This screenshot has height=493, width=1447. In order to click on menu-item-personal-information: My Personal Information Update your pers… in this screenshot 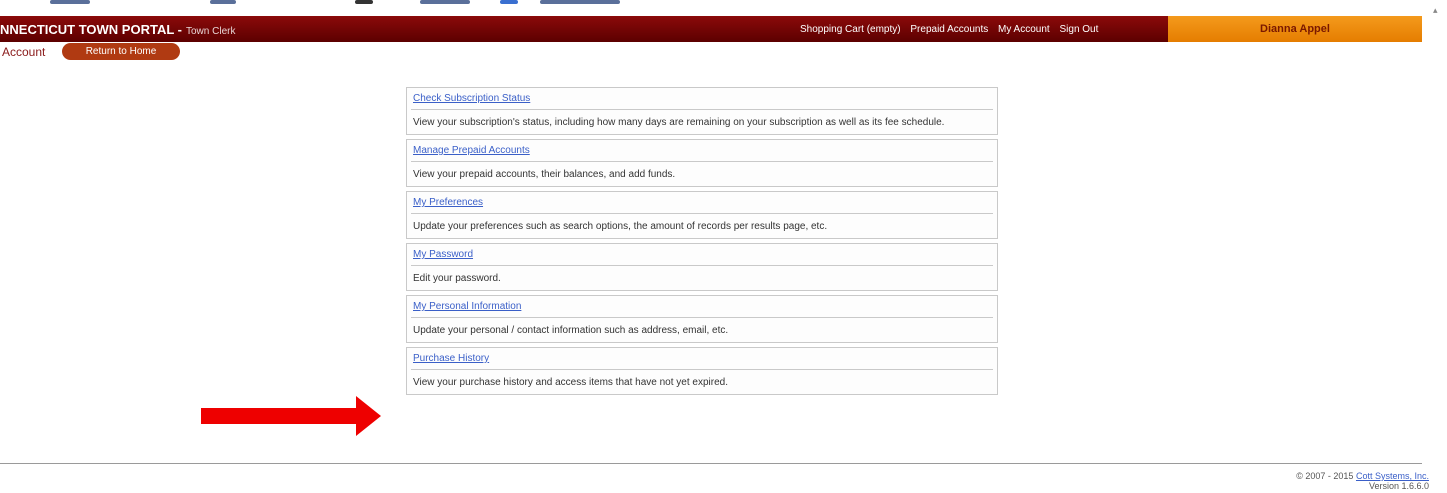, I will do `click(702, 319)`.